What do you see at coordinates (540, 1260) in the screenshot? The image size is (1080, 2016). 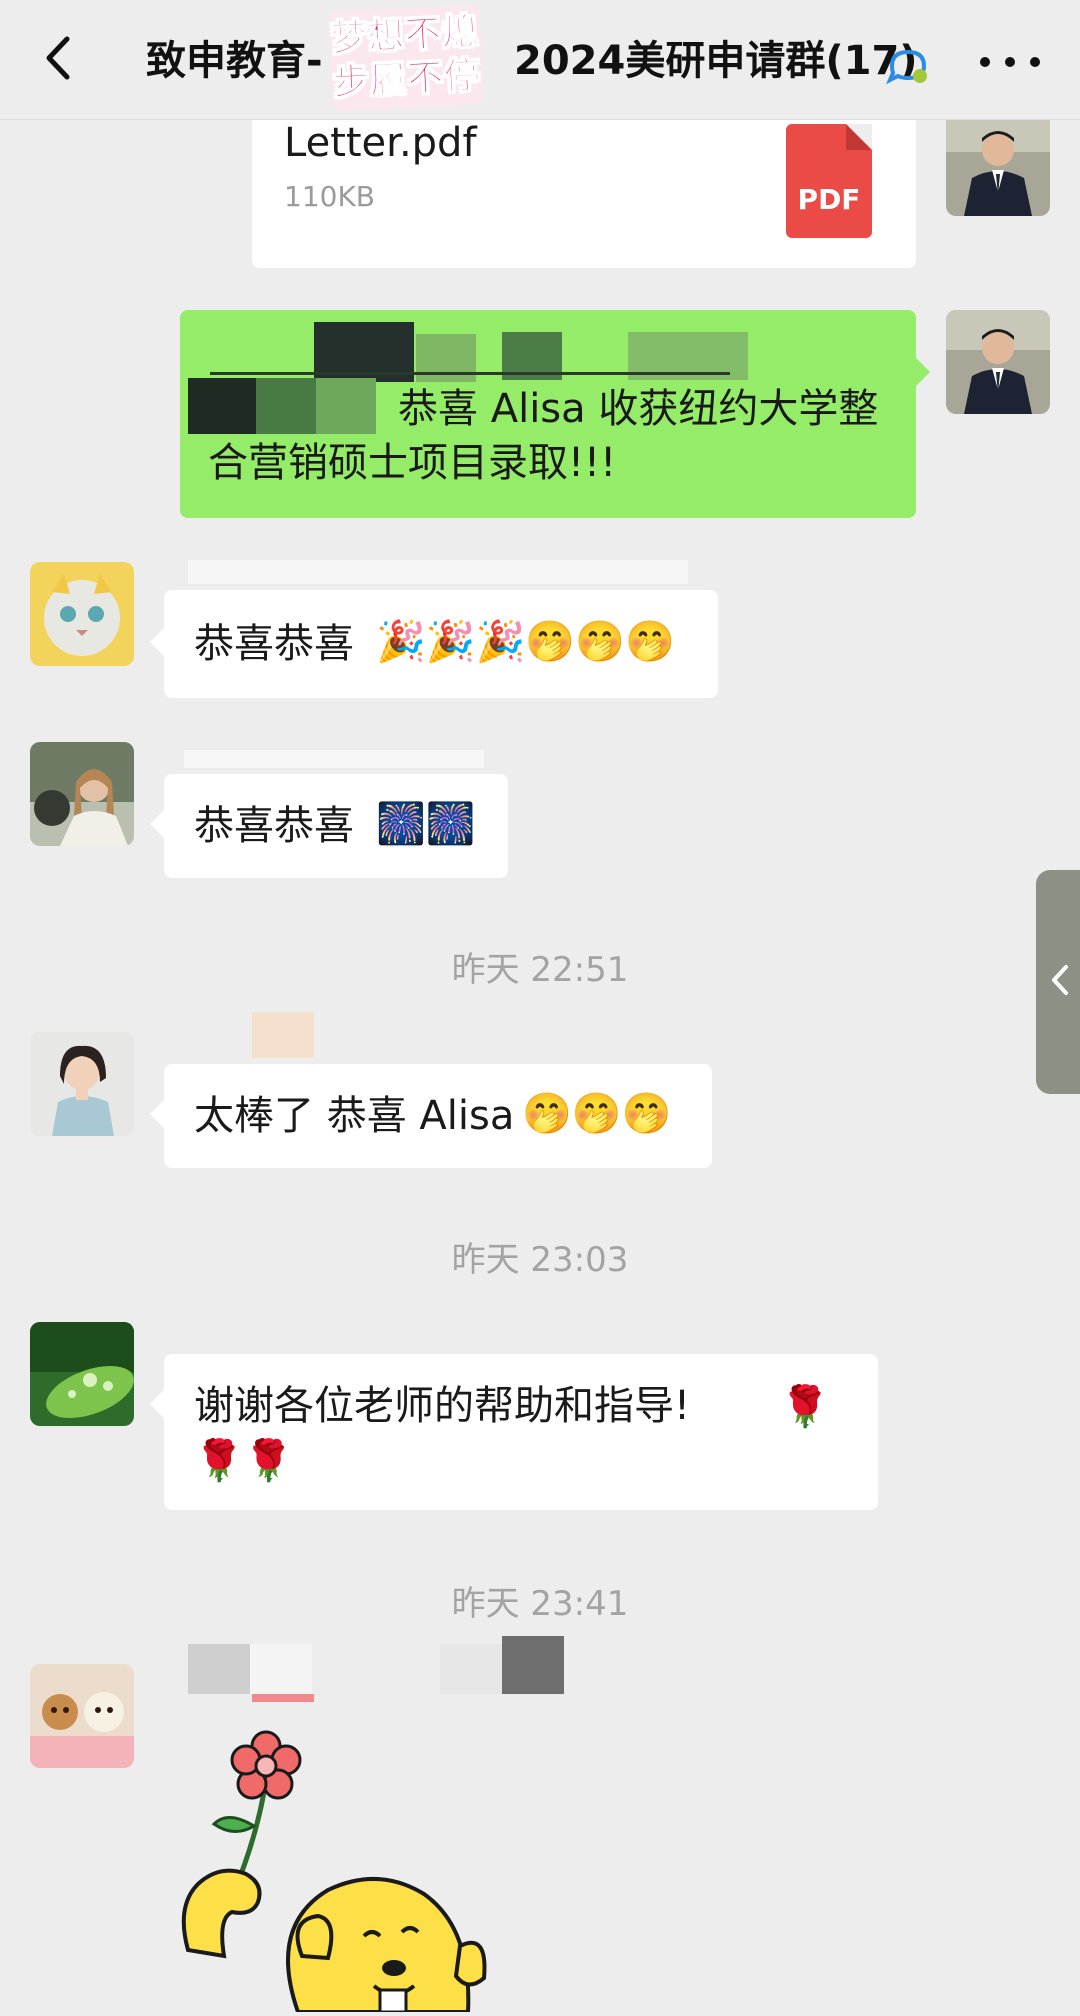 I see `timestamp: 昨天 23:03` at bounding box center [540, 1260].